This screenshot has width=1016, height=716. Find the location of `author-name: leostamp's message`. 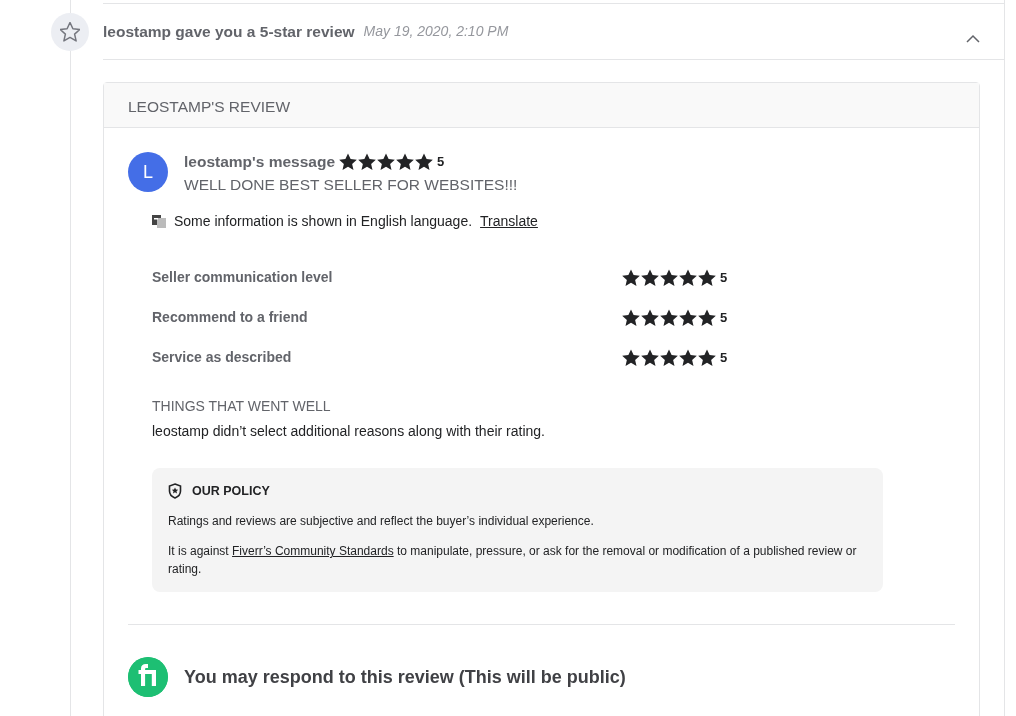

author-name: leostamp's message is located at coordinates (259, 162).